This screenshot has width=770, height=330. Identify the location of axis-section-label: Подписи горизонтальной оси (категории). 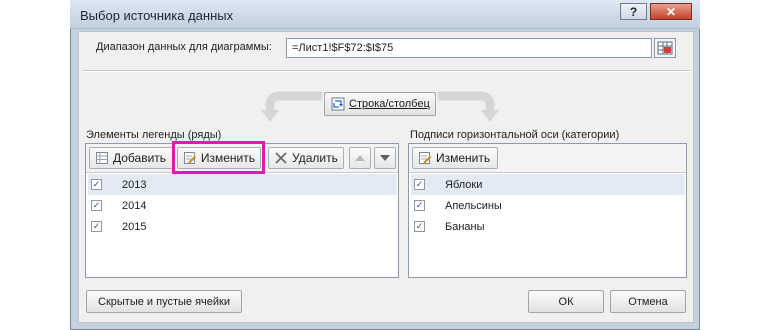
(515, 135).